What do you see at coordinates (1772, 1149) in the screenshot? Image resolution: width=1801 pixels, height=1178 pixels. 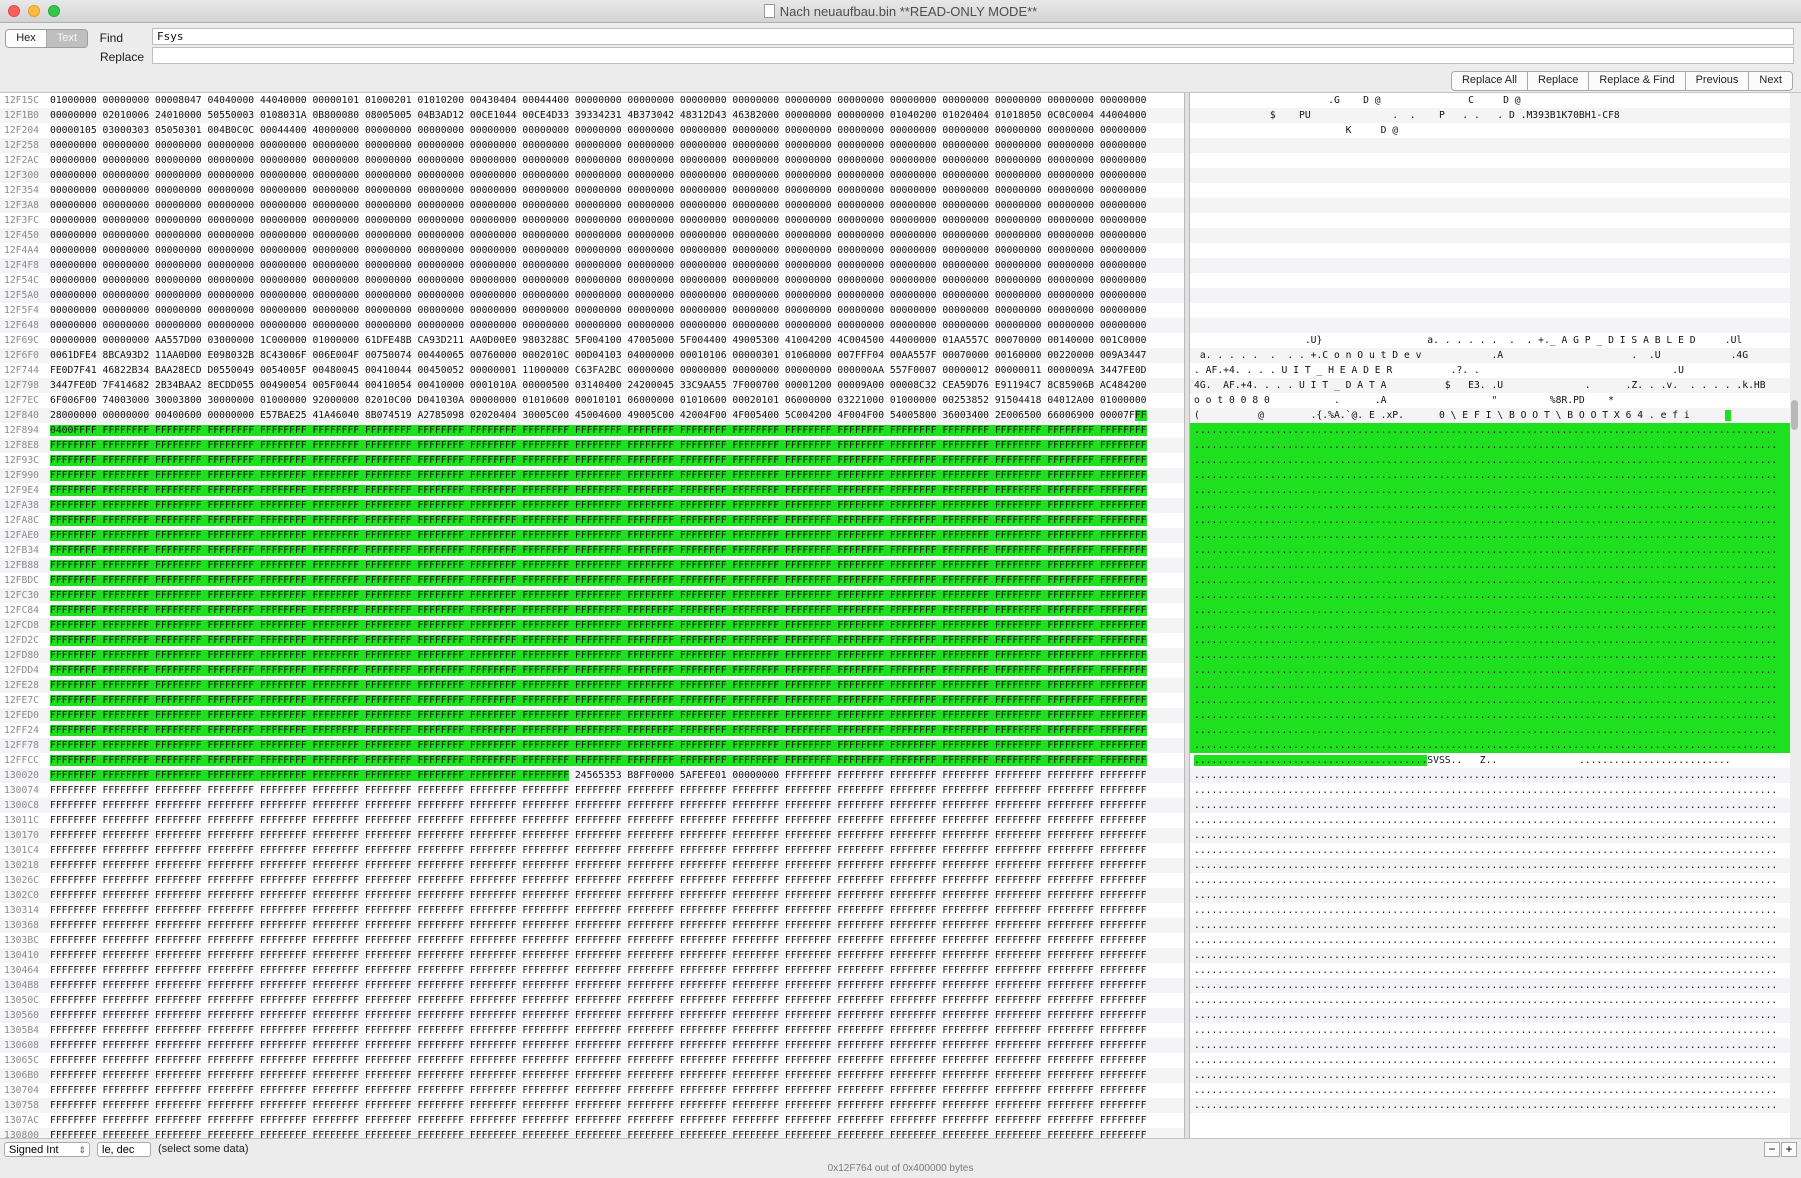 I see `remove-inspector-button: −` at bounding box center [1772, 1149].